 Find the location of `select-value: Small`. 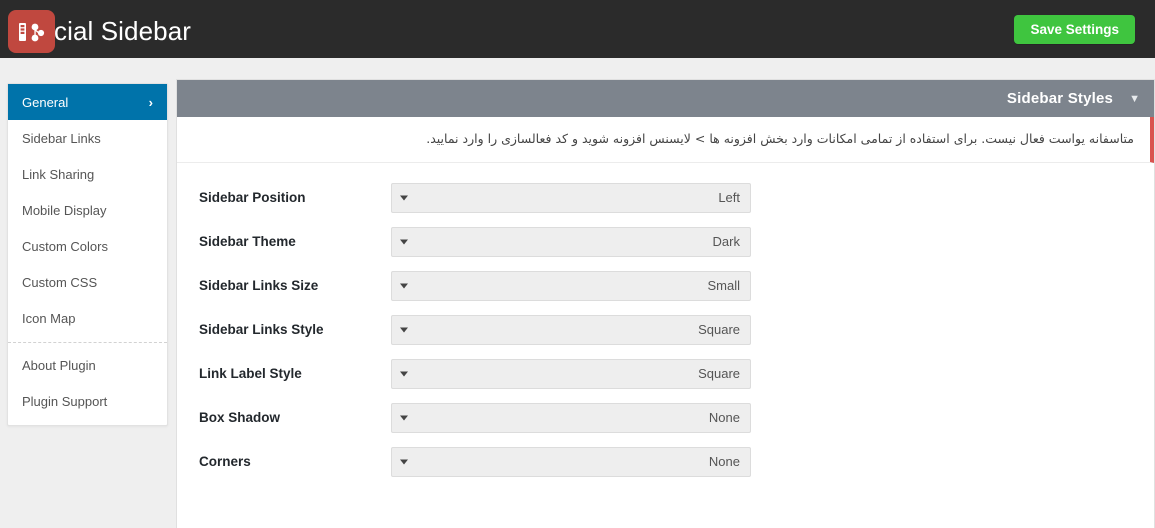

select-value: Small is located at coordinates (723, 286).